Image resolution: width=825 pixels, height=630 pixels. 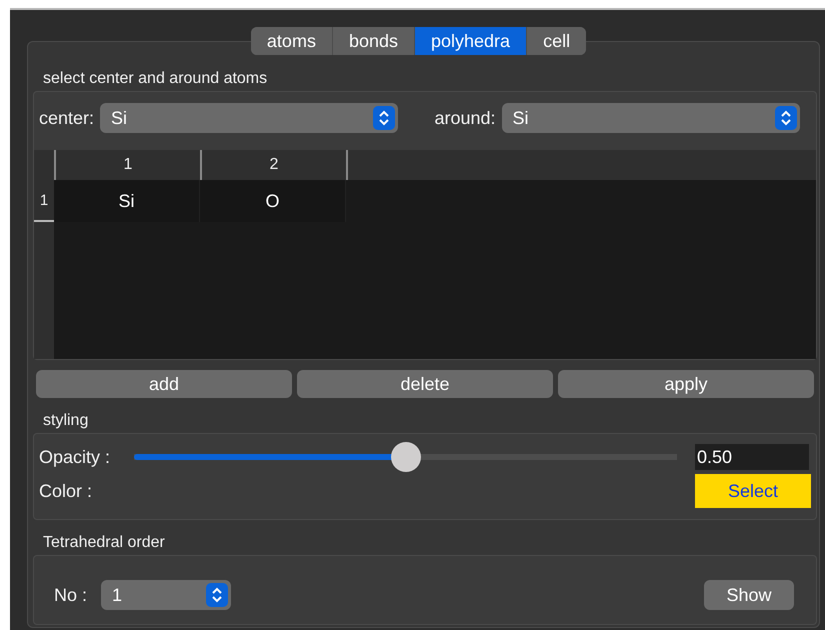 I want to click on column-header: 1, so click(x=127, y=165).